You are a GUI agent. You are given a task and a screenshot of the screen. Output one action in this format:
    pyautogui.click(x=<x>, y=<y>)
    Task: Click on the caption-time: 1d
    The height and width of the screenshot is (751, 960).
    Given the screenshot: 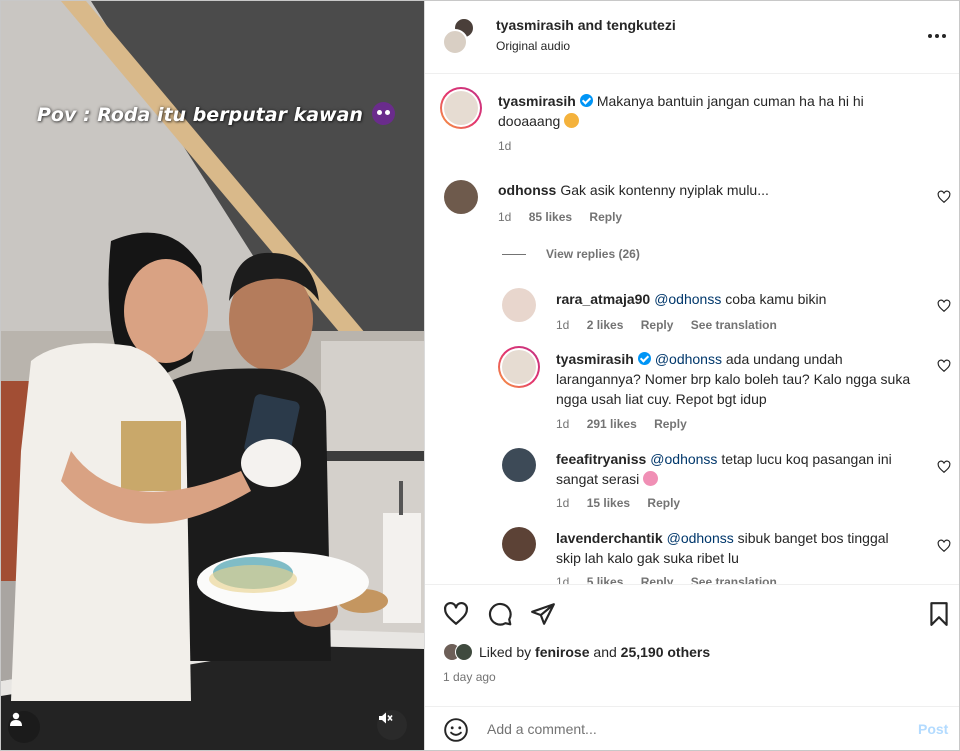 What is the action you would take?
    pyautogui.click(x=504, y=146)
    